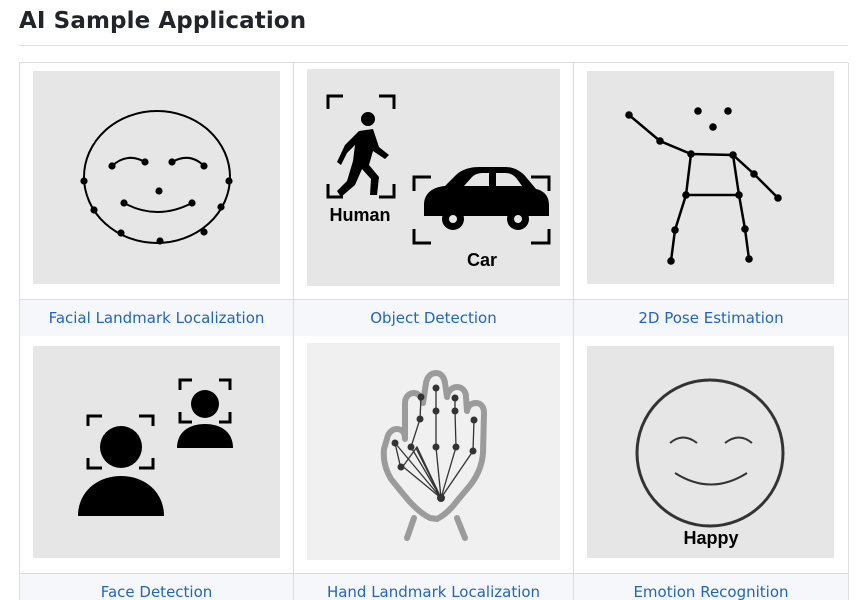 This screenshot has width=866, height=600. Describe the element at coordinates (163, 21) in the screenshot. I see `page-title: AI Sample Application` at that location.